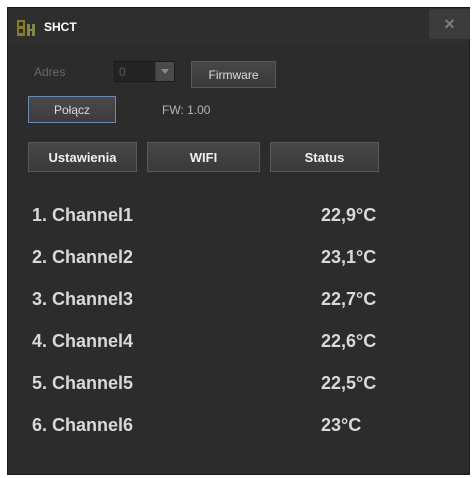  What do you see at coordinates (50, 72) in the screenshot?
I see `adres-label: Adres` at bounding box center [50, 72].